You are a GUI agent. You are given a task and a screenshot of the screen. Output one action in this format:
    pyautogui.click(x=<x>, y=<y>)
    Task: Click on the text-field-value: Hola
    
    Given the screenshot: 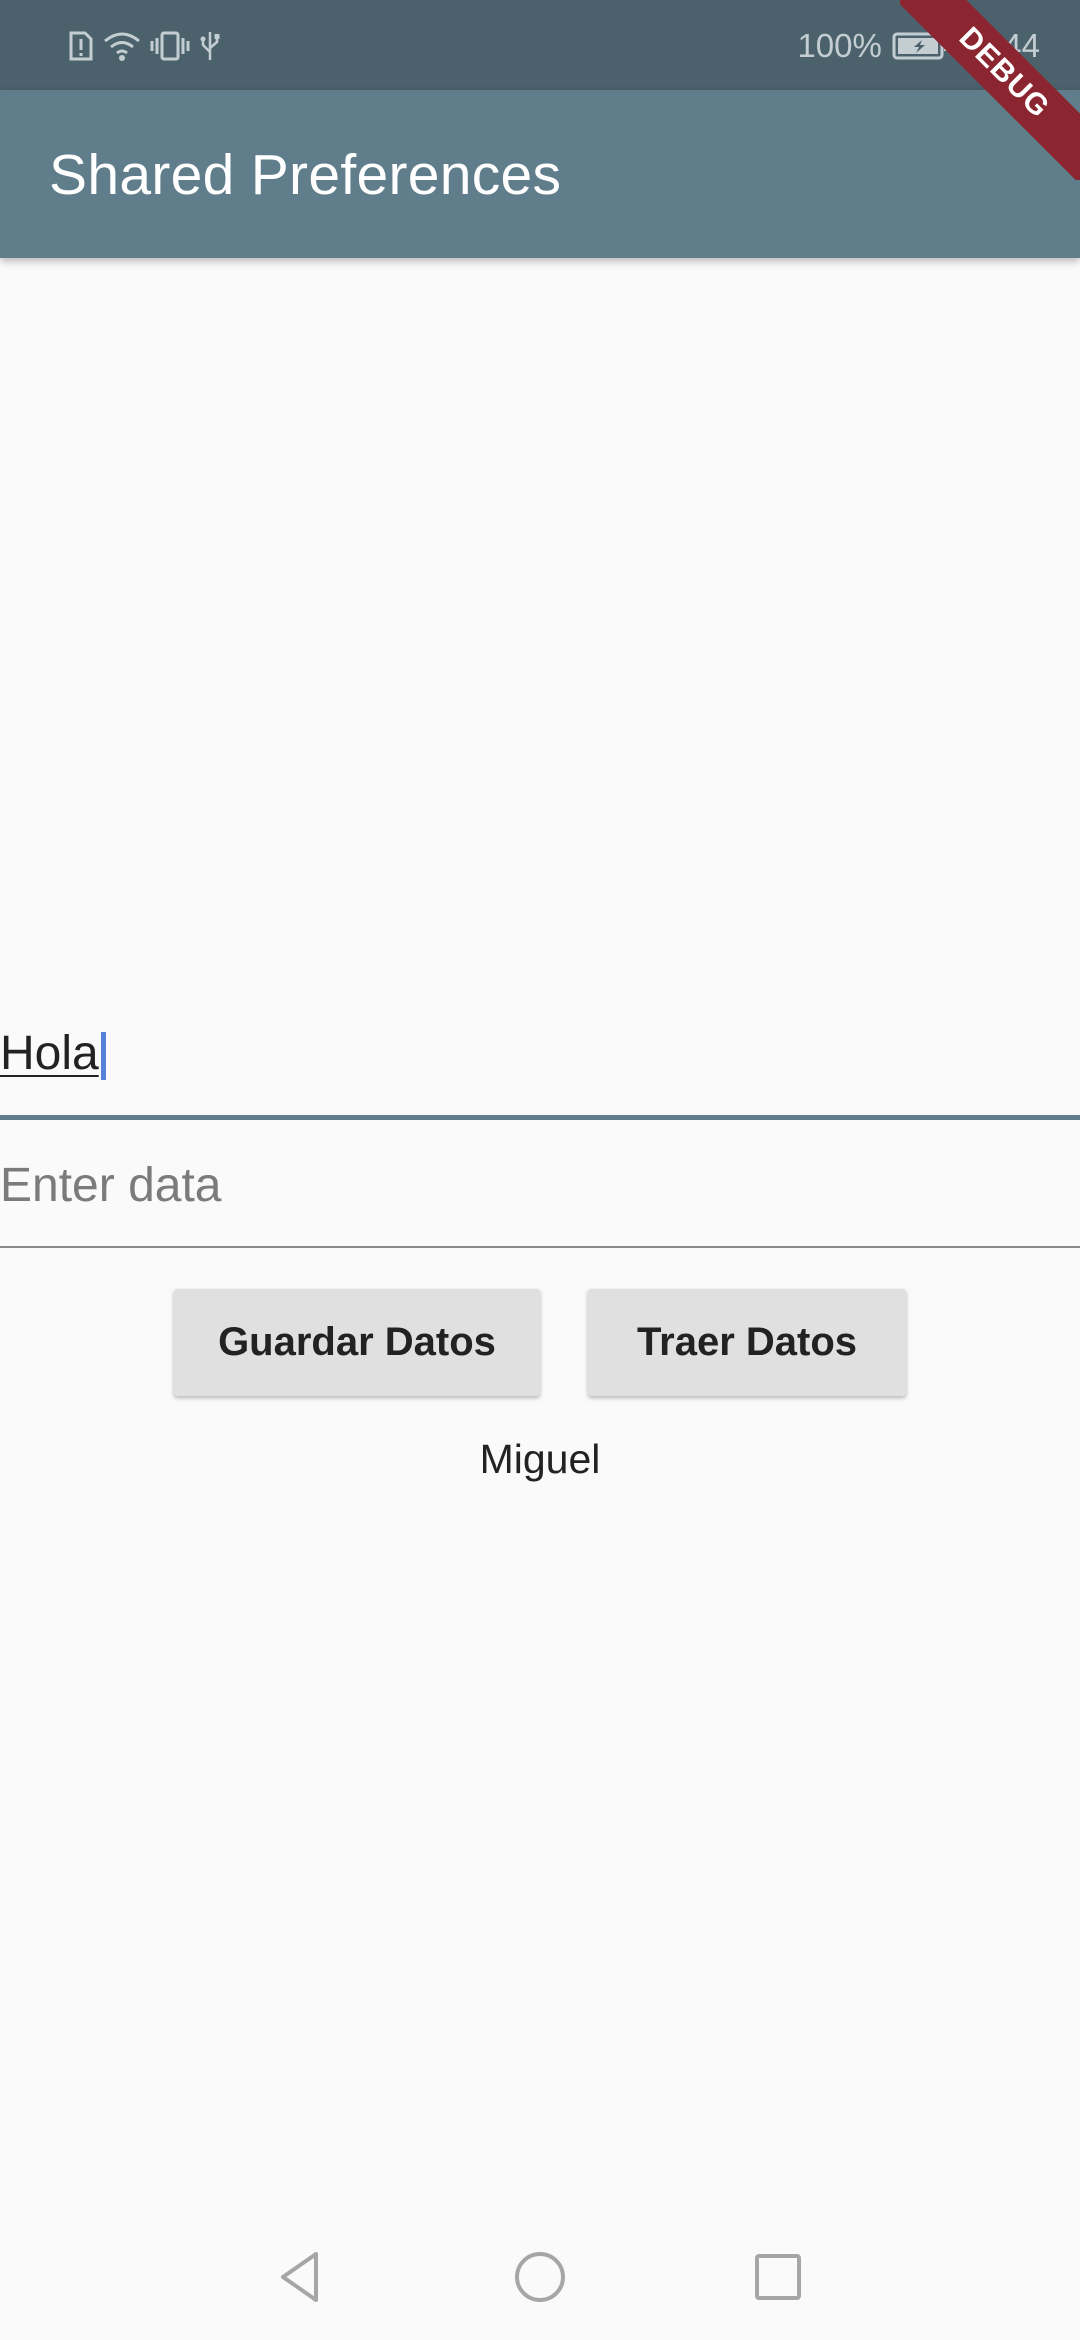 What is the action you would take?
    pyautogui.click(x=49, y=1053)
    